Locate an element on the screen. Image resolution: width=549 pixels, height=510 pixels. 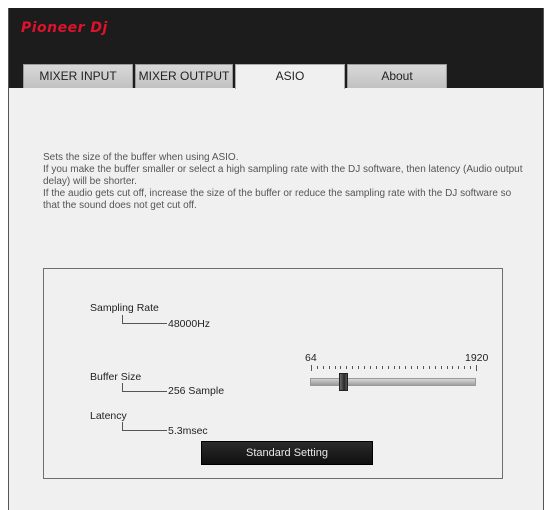
tab-mixer-output: MIXER OUTPUT is located at coordinates (184, 76).